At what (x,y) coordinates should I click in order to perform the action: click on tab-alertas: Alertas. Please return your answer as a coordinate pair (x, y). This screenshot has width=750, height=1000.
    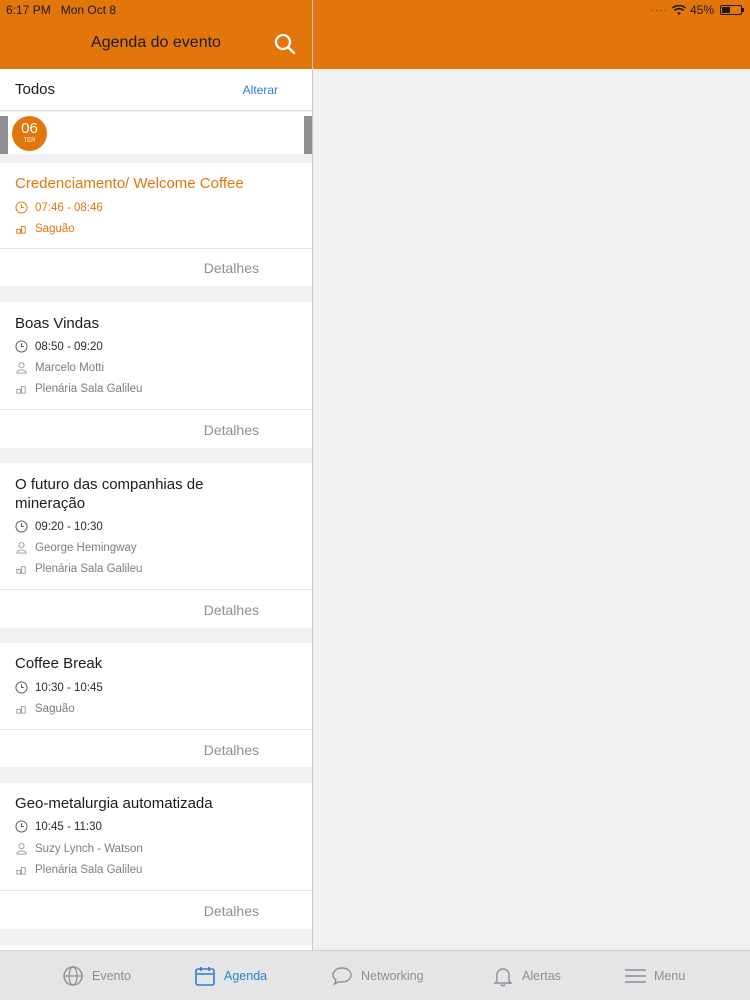
    Looking at the image, I should click on (526, 976).